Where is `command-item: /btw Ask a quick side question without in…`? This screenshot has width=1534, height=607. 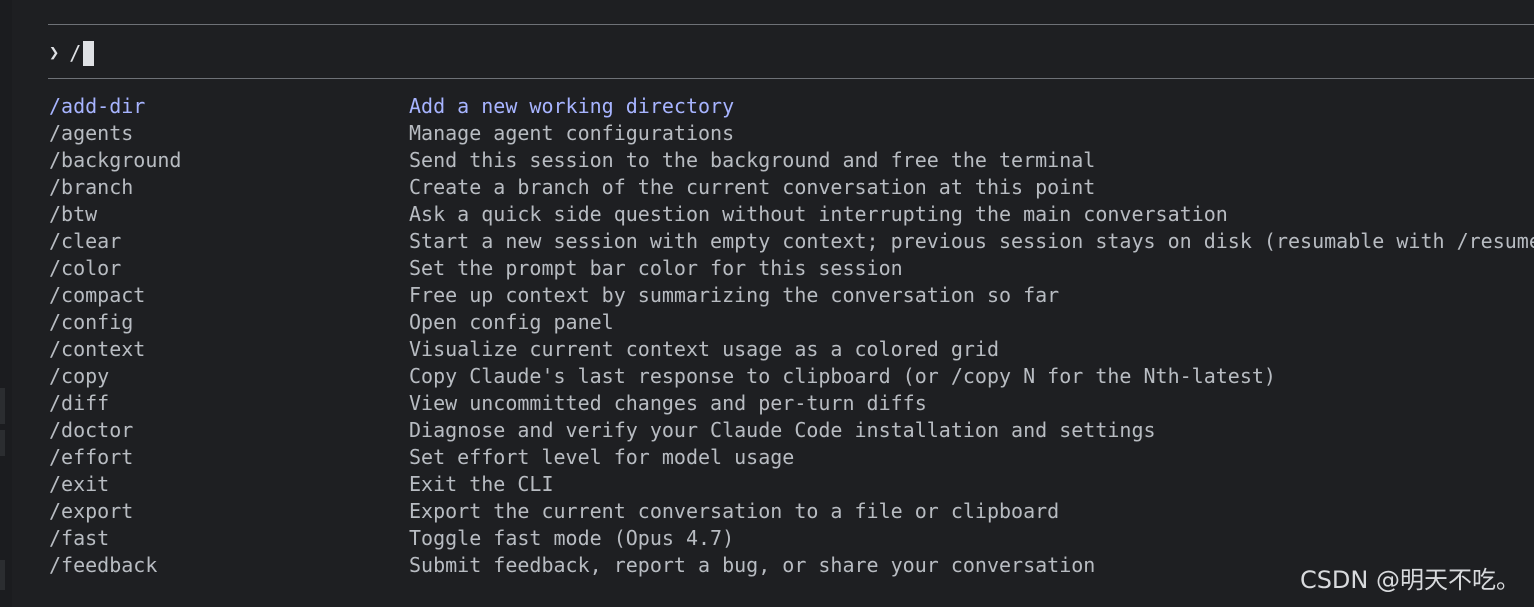 command-item: /btw Ask a quick side question without in… is located at coordinates (791, 214).